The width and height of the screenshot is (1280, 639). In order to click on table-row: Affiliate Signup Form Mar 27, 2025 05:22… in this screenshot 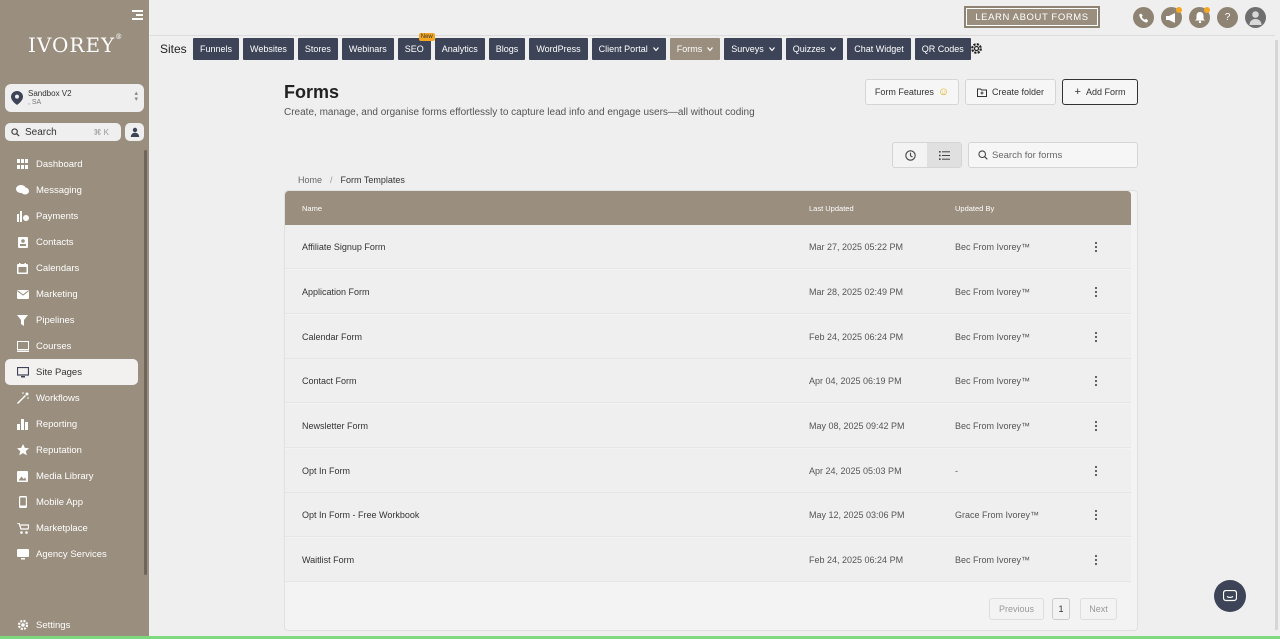, I will do `click(708, 247)`.